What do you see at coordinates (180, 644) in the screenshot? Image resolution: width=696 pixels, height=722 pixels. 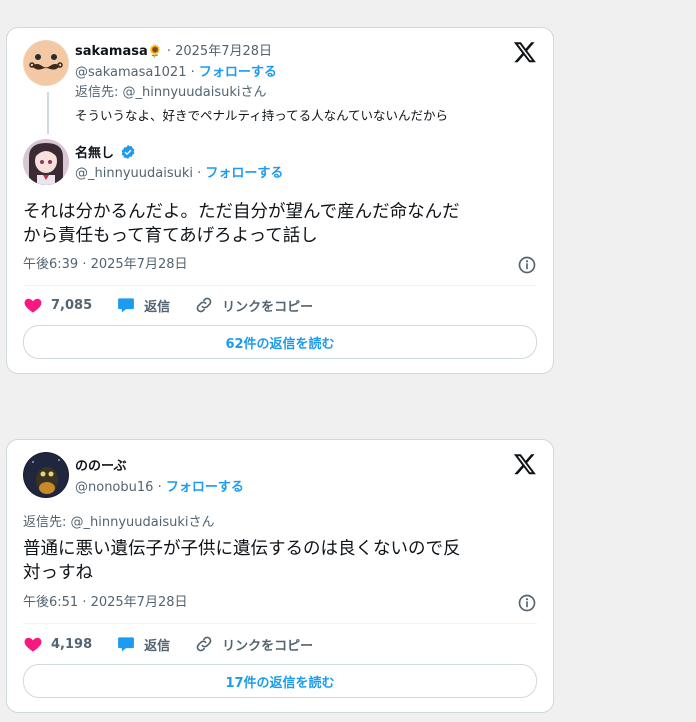 I see `action-bar: 4,198 返信 リンクをコピー` at bounding box center [180, 644].